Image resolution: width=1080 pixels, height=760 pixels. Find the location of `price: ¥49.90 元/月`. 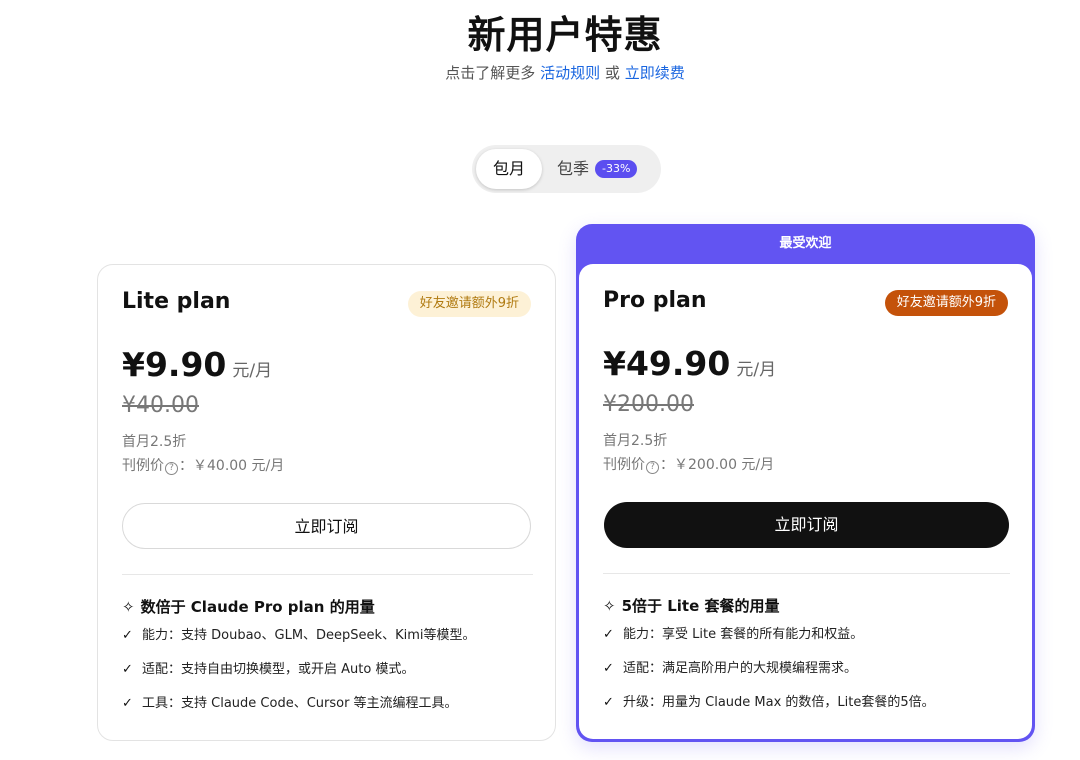

price: ¥49.90 元/月 is located at coordinates (689, 363).